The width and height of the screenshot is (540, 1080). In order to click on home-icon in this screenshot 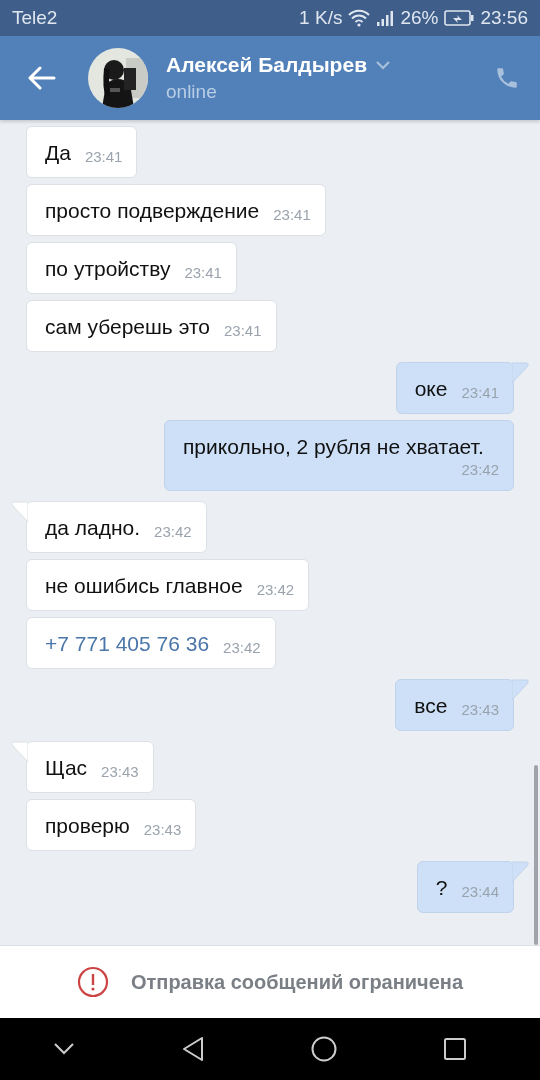, I will do `click(324, 1049)`.